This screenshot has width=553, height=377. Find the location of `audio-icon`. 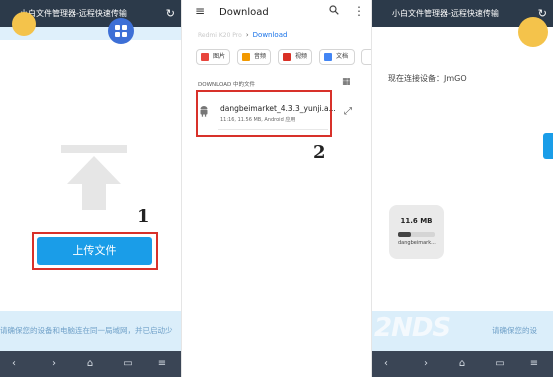

audio-icon is located at coordinates (246, 57).